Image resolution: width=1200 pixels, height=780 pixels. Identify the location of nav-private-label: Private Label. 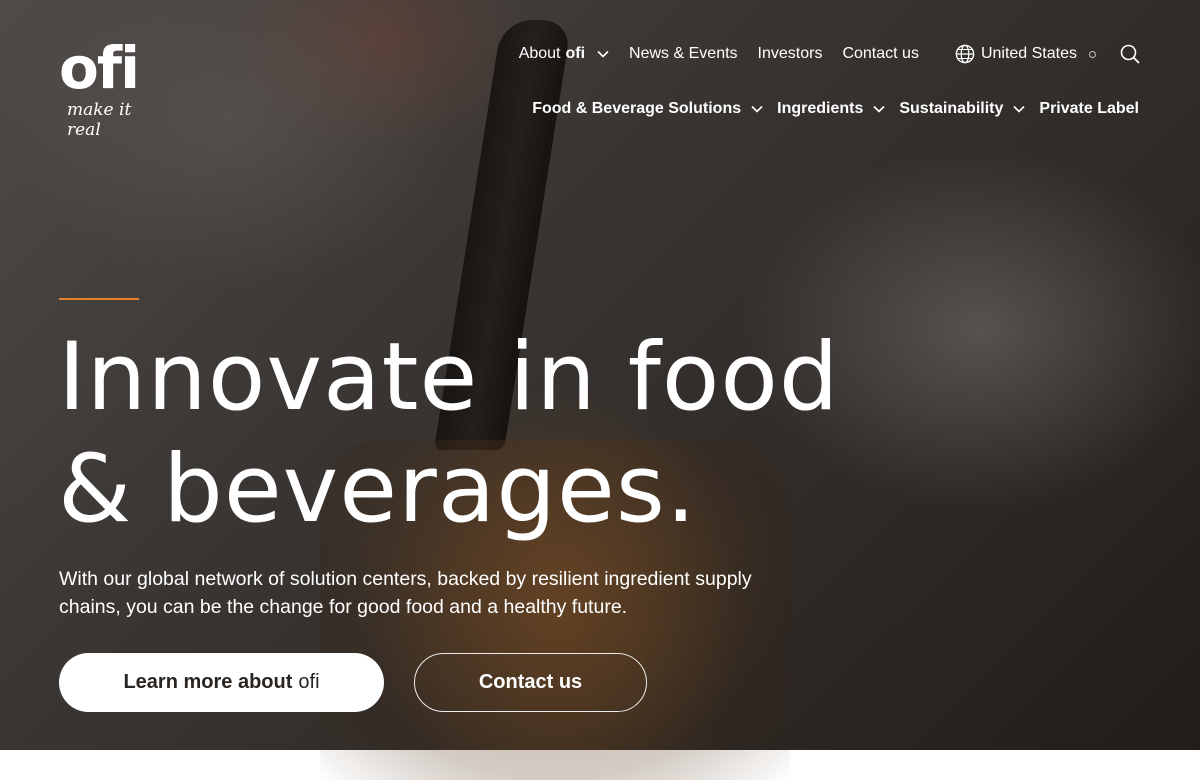
(1089, 109).